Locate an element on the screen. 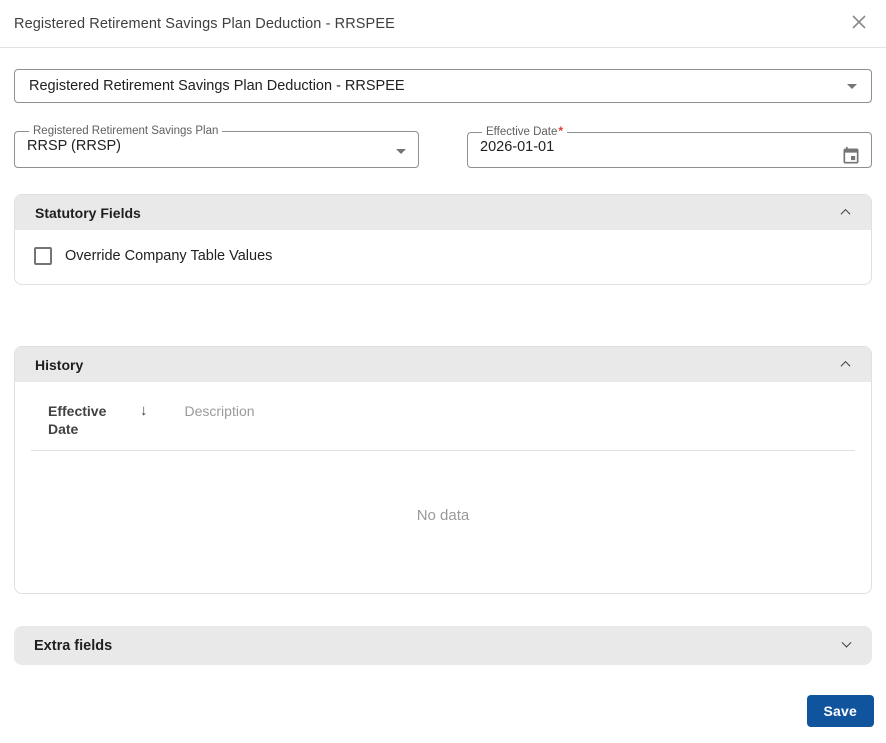 Image resolution: width=886 pixels, height=743 pixels. history-table-header: Effective Date ↓ Description is located at coordinates (443, 416).